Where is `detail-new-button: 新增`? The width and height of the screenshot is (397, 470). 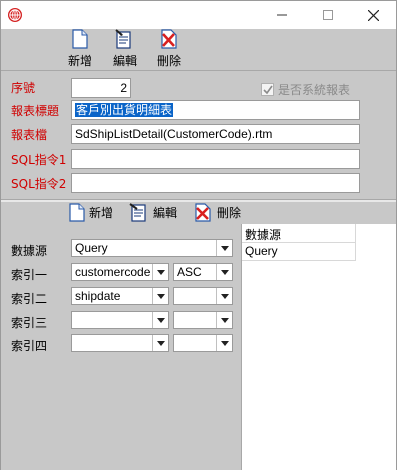 detail-new-button: 新增 is located at coordinates (91, 212).